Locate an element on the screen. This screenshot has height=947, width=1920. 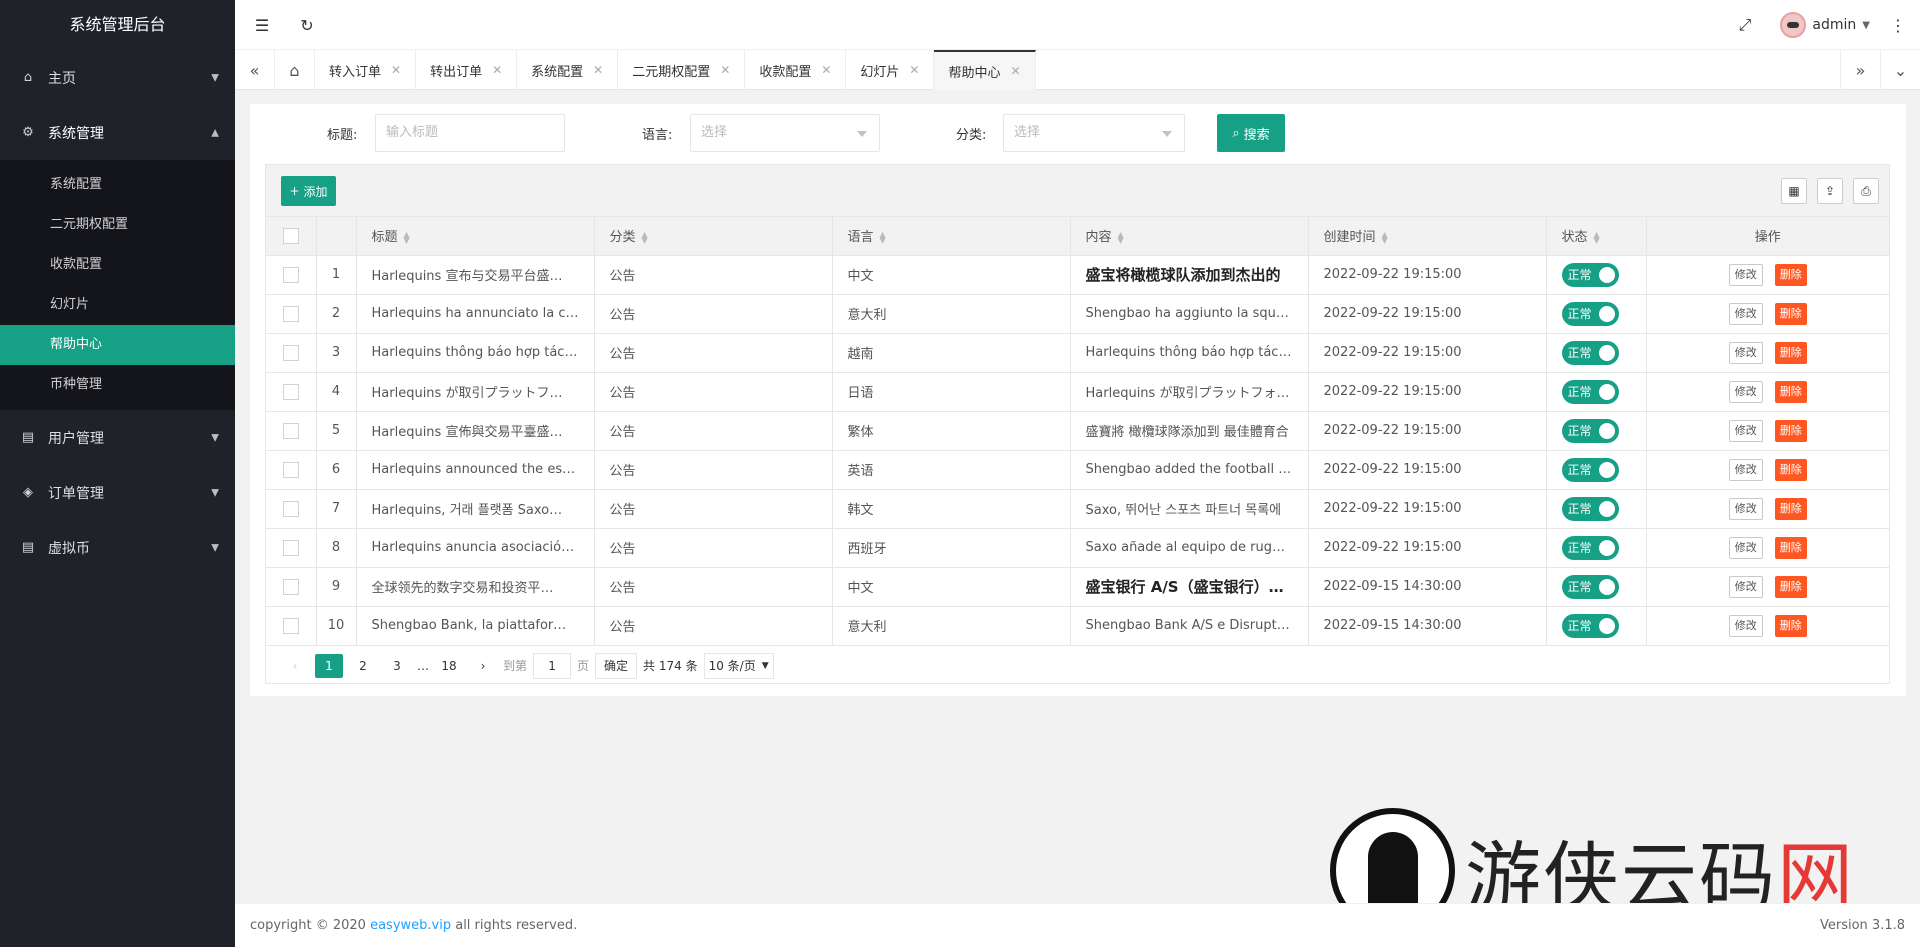
tab-system-config: 系统配置 ✕ is located at coordinates (568, 70).